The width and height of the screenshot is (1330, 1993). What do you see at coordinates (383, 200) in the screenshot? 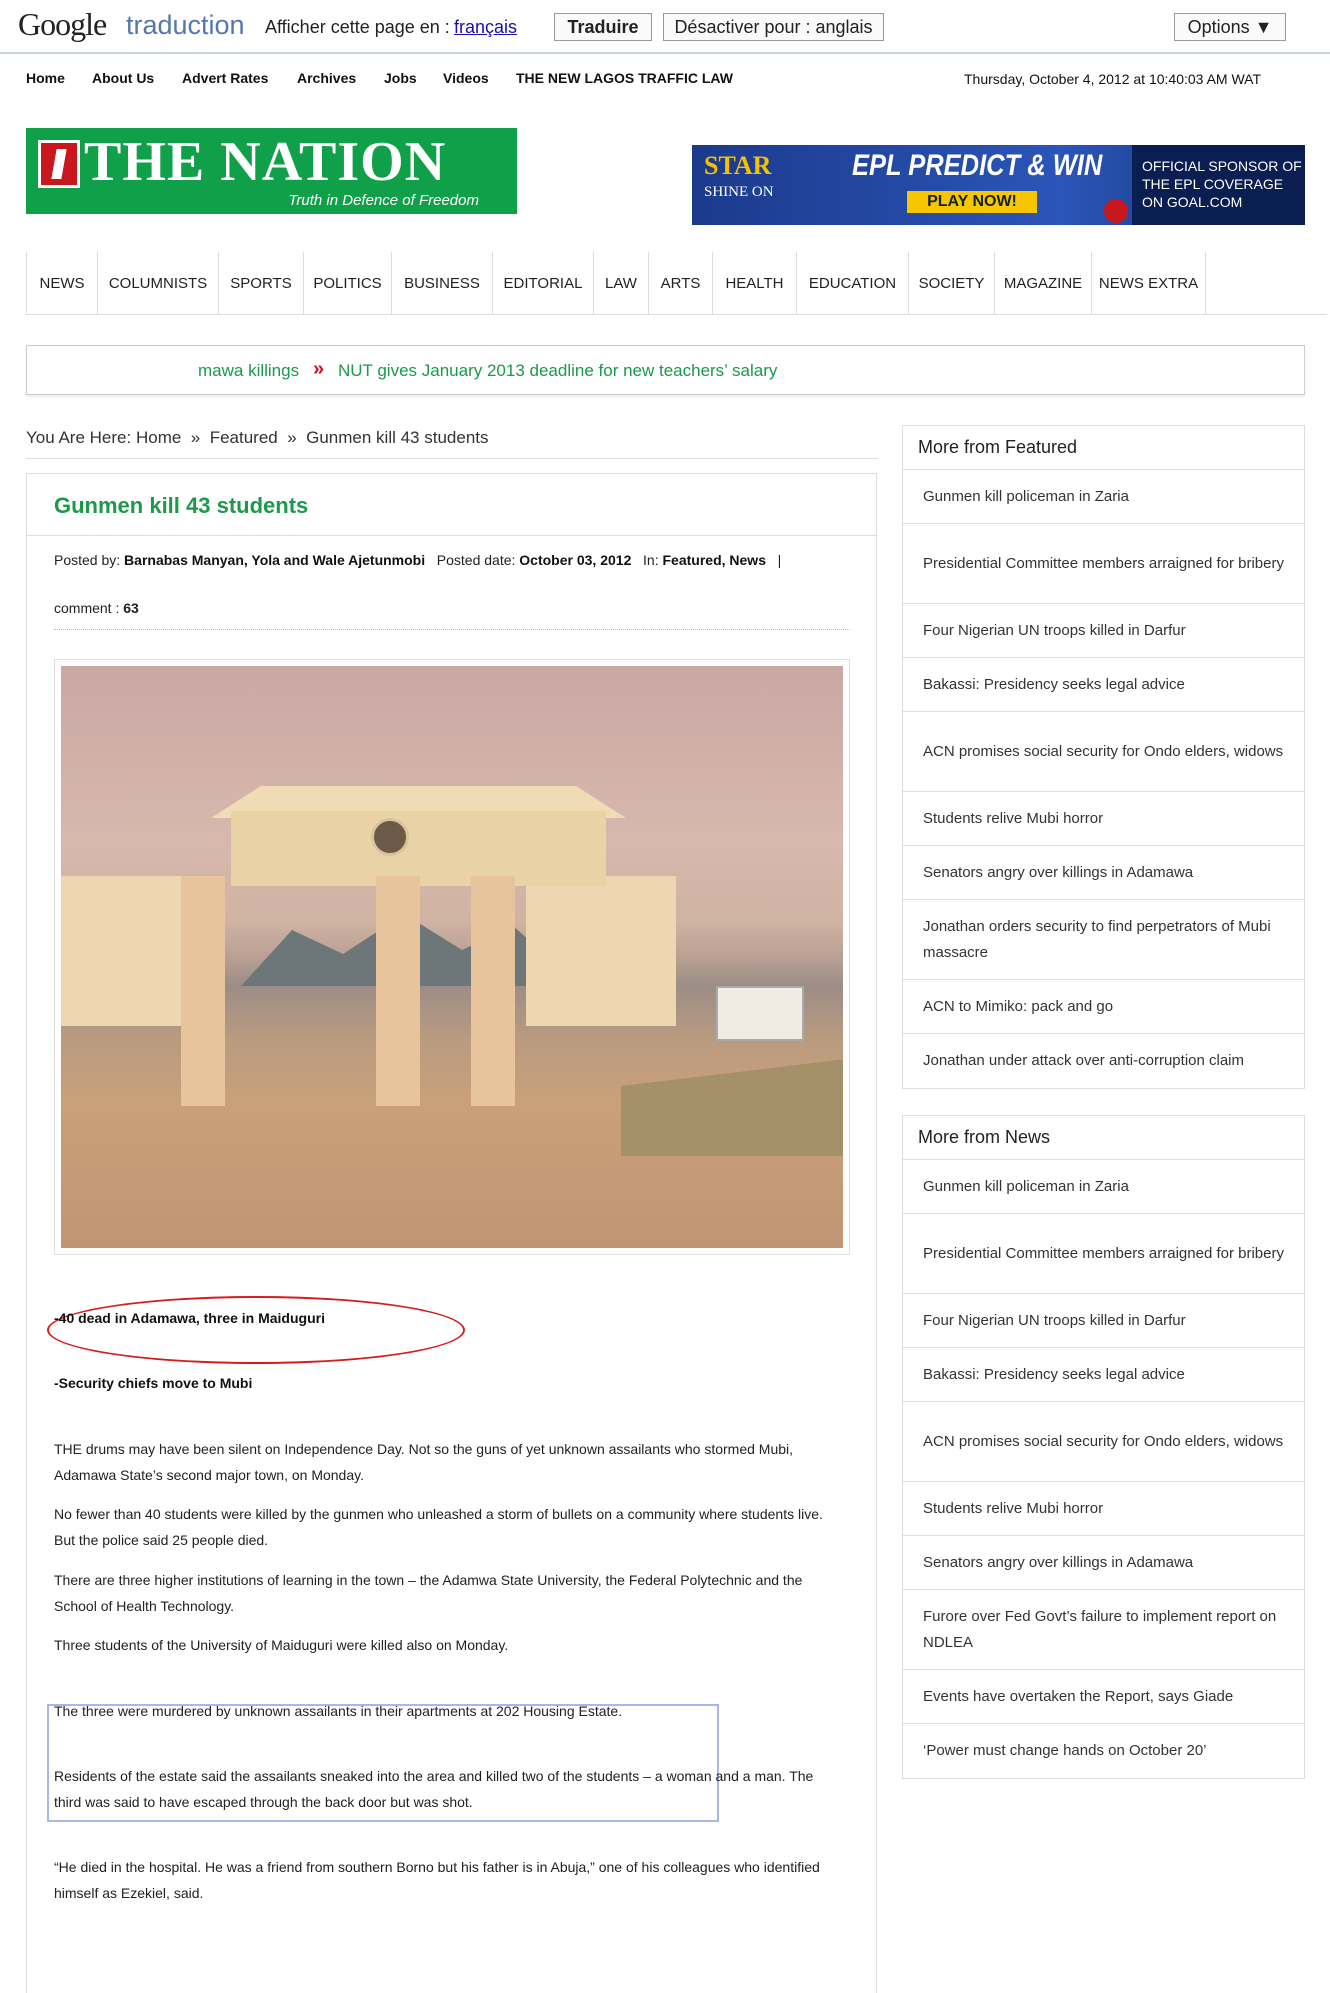
I see `logo-tagline: Truth in Defence of Freedom` at bounding box center [383, 200].